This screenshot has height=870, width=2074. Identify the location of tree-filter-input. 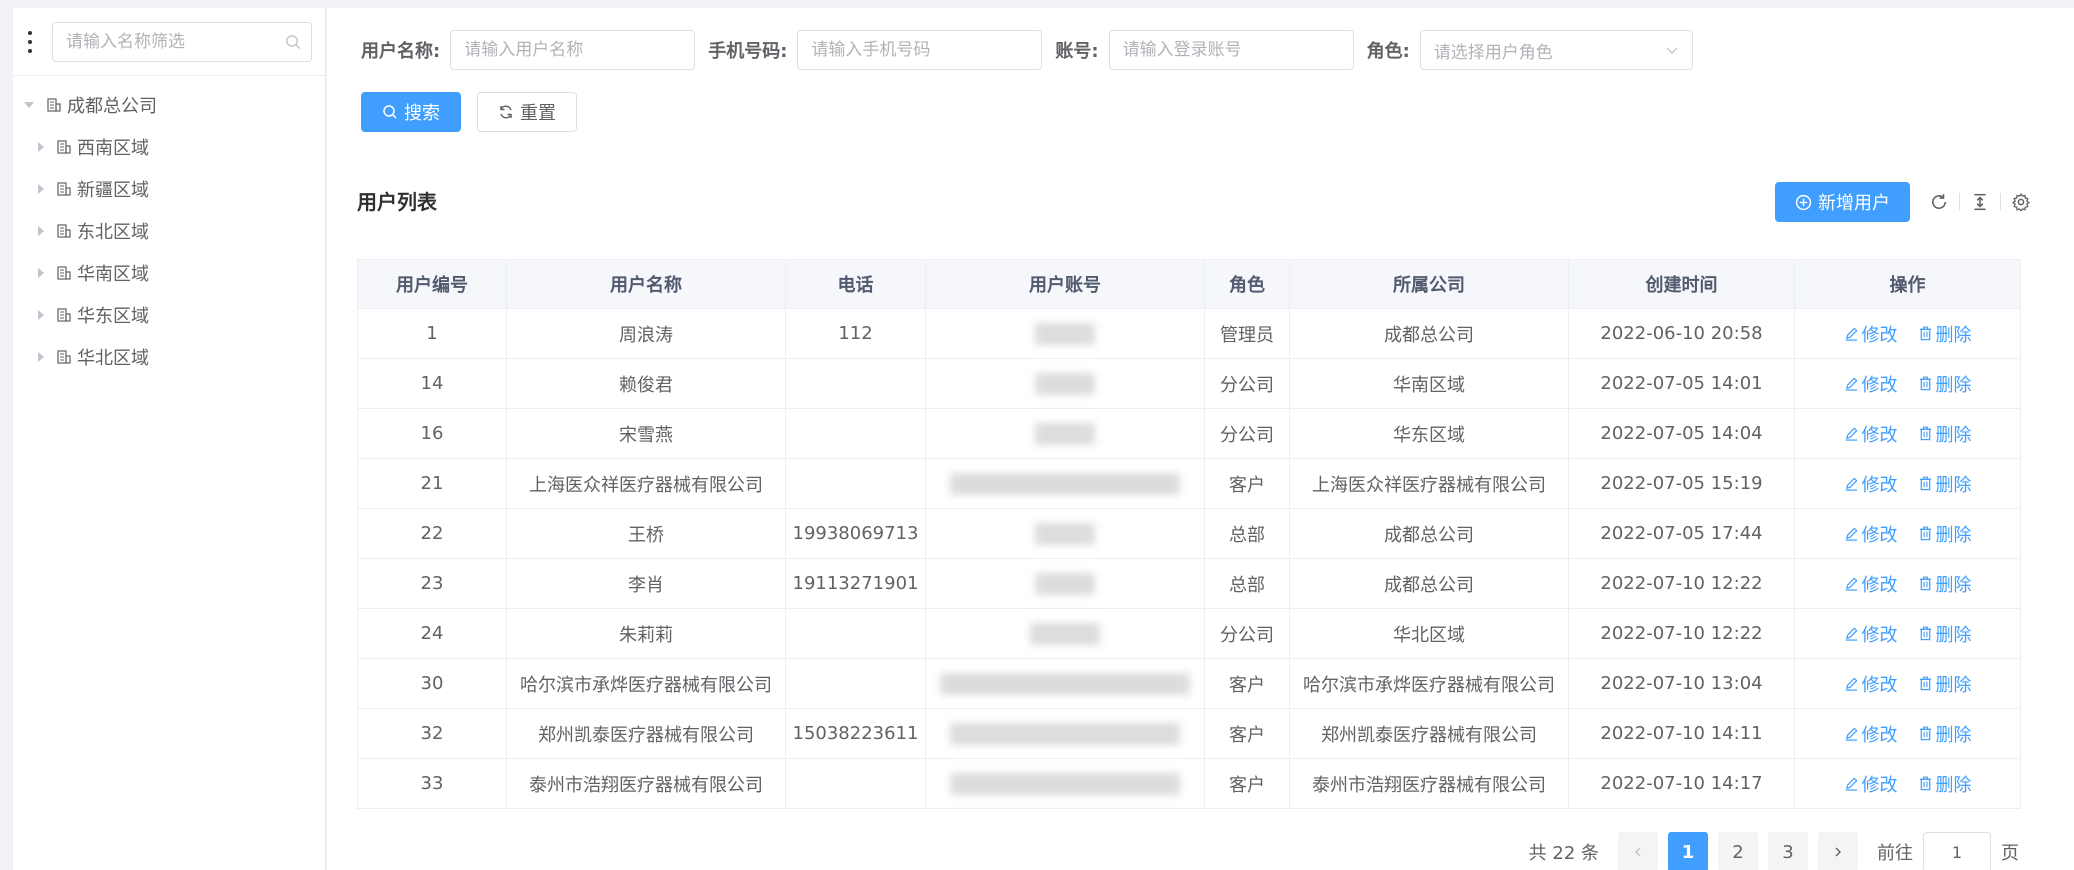
(175, 41).